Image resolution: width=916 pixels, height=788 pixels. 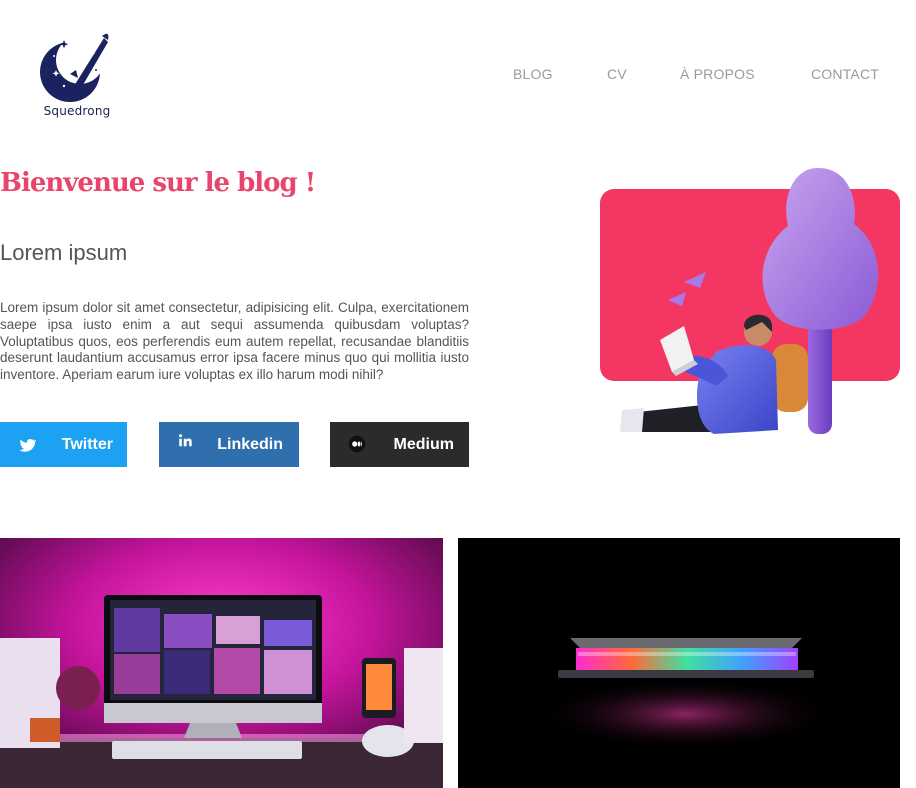 I want to click on nav-blog: BLOG, so click(x=533, y=74).